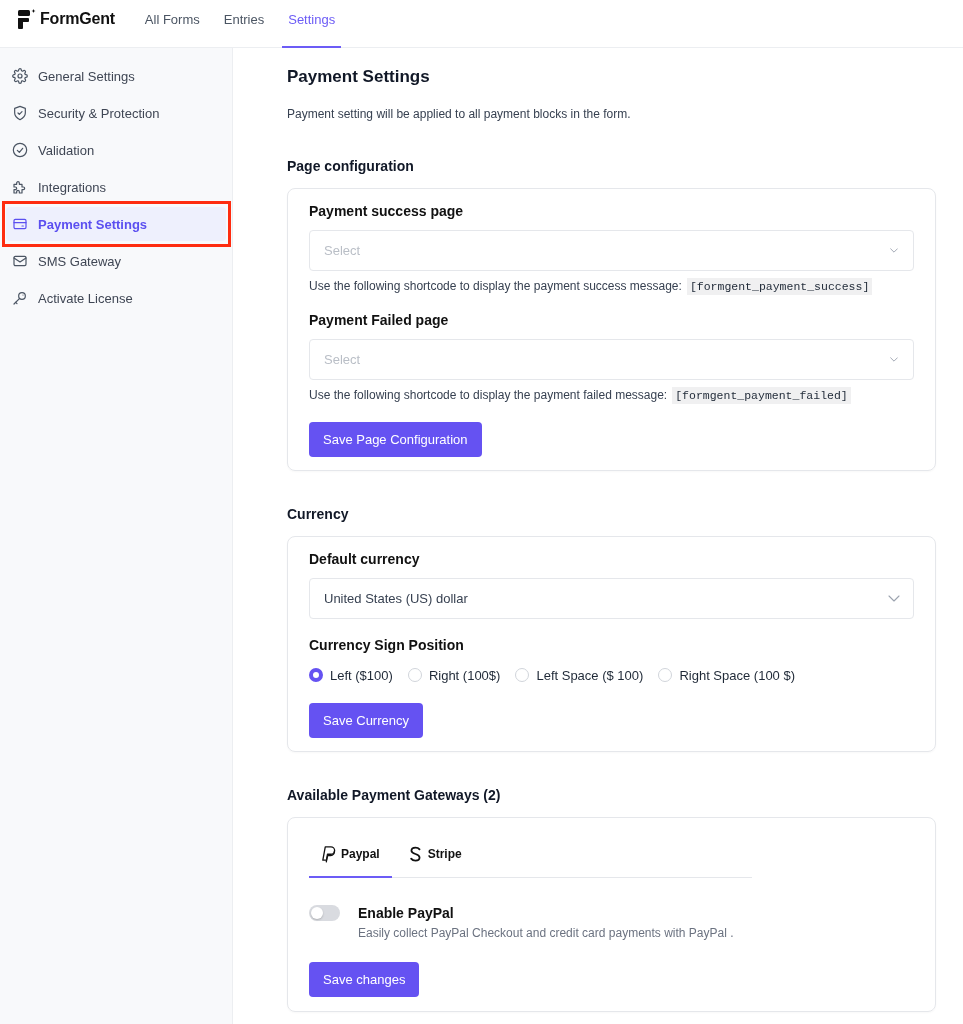  What do you see at coordinates (316, 675) in the screenshot?
I see `radio-button` at bounding box center [316, 675].